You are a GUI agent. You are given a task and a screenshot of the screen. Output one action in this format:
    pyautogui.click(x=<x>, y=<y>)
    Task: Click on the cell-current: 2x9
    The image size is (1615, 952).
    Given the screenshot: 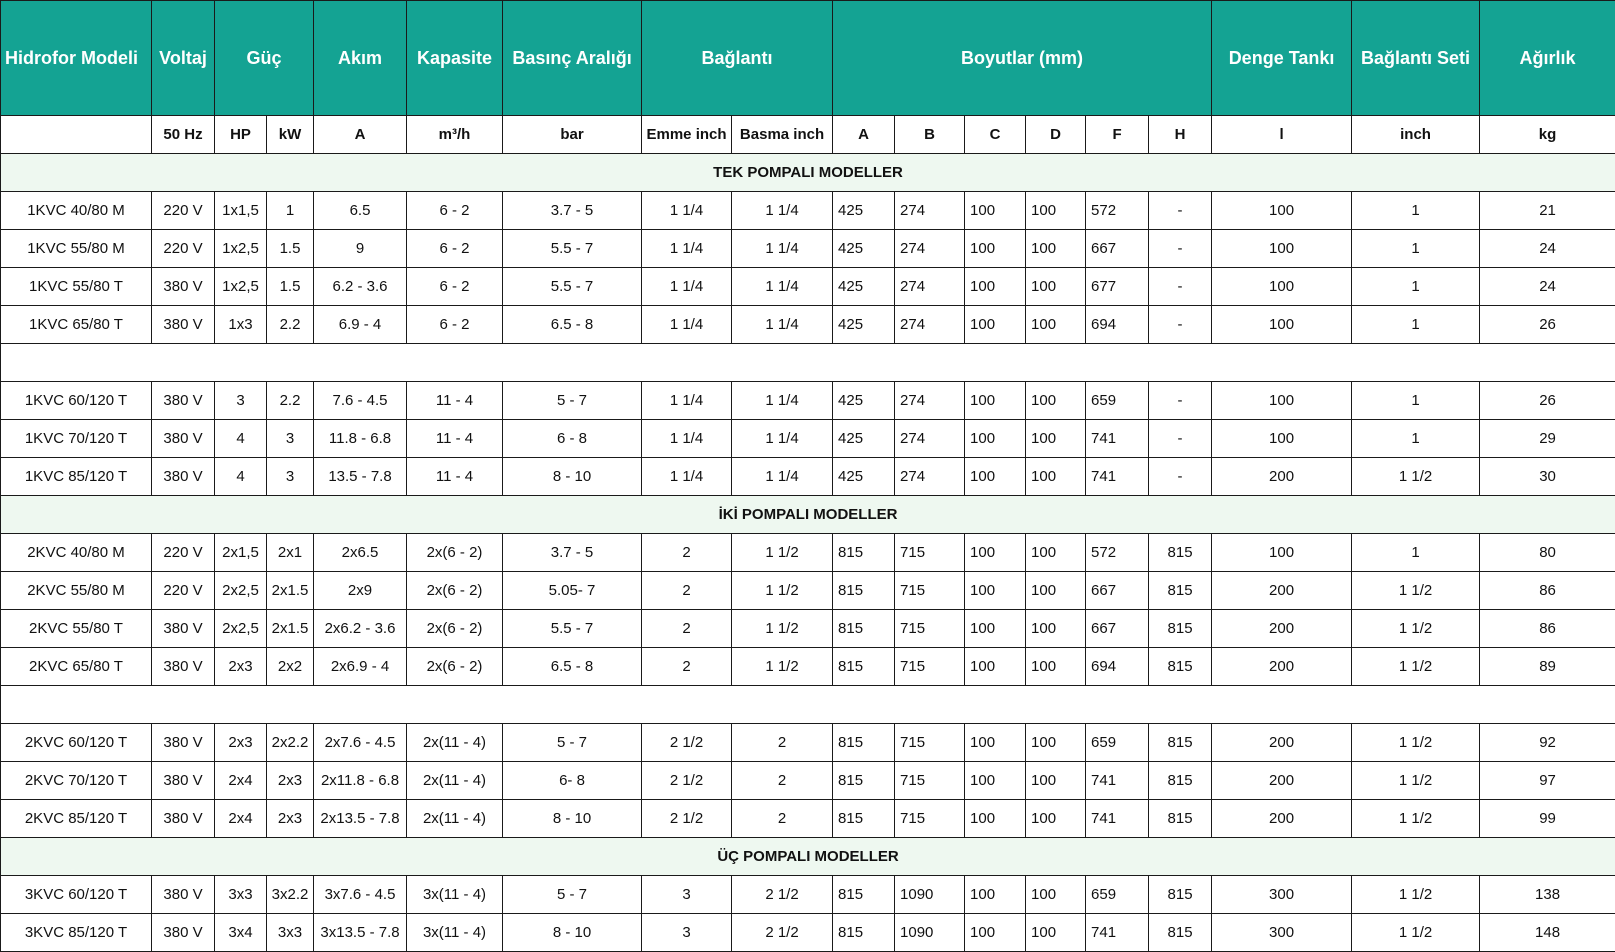 What is the action you would take?
    pyautogui.click(x=360, y=591)
    